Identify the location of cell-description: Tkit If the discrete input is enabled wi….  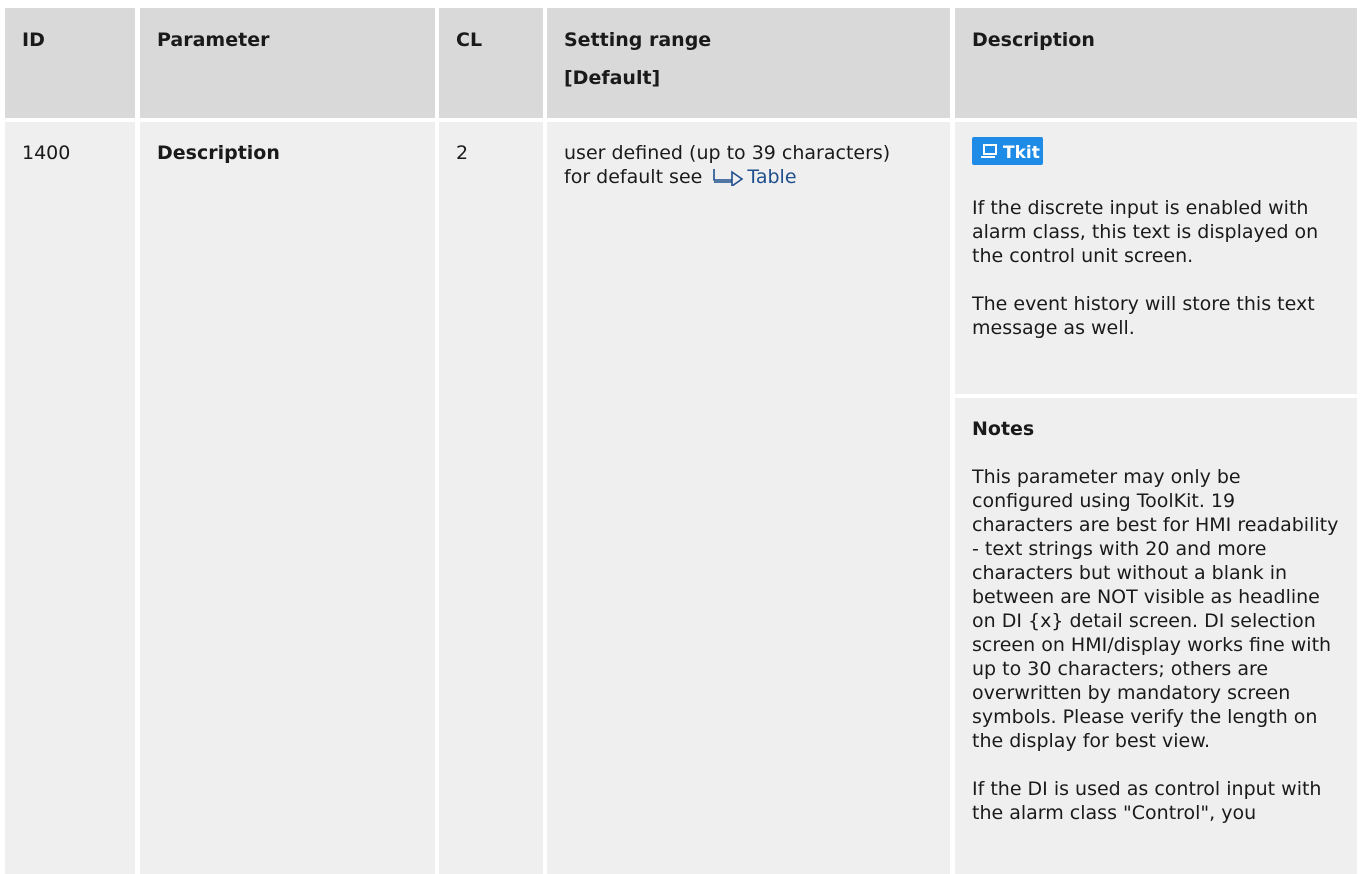
(1156, 258).